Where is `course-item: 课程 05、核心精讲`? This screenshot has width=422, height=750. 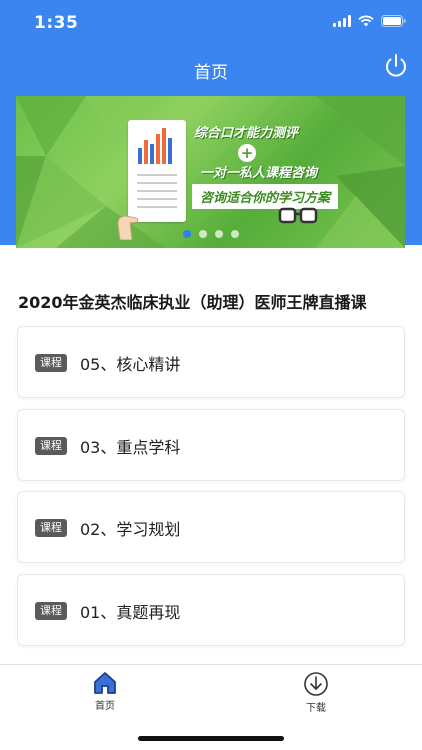
course-item: 课程 05、核心精讲 is located at coordinates (211, 362).